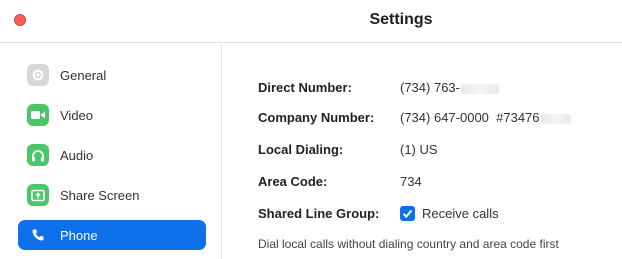 The width and height of the screenshot is (622, 259). Describe the element at coordinates (460, 213) in the screenshot. I see `receive-calls-label: Receive calls` at that location.